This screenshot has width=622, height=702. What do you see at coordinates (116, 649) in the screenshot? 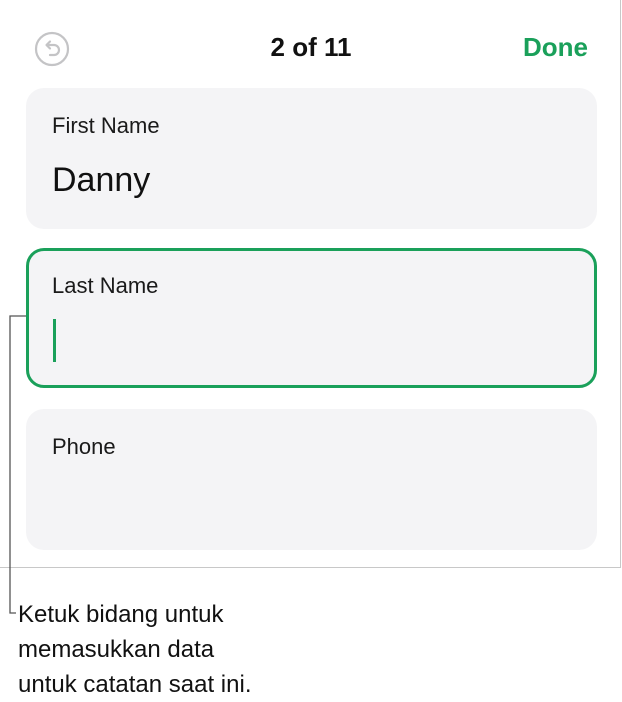
I see `callout-line-2: memasukkan data` at bounding box center [116, 649].